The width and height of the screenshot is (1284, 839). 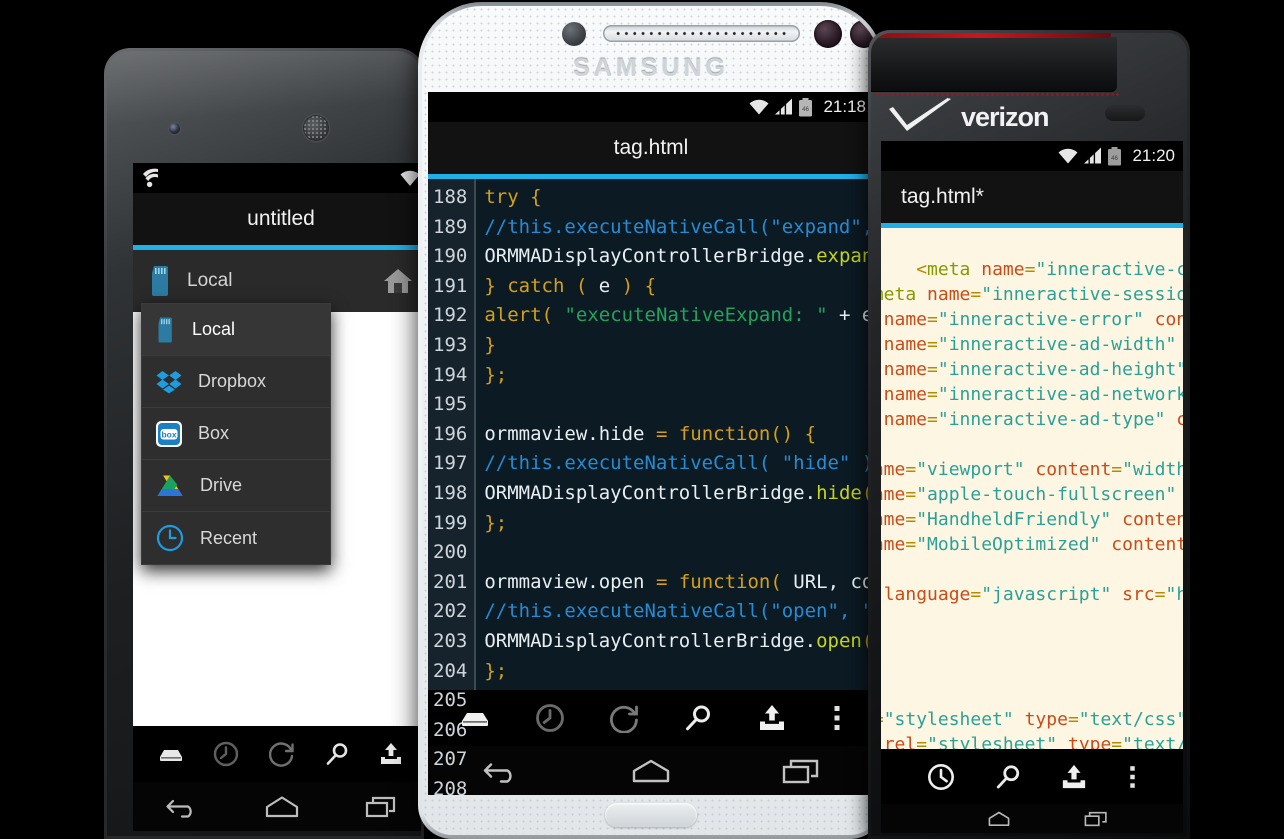 What do you see at coordinates (942, 196) in the screenshot?
I see `right-page-title: tag.html*` at bounding box center [942, 196].